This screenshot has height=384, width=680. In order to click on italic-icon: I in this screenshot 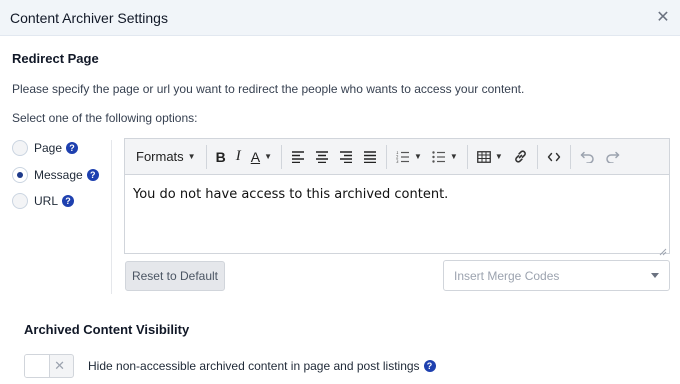, I will do `click(238, 157)`.